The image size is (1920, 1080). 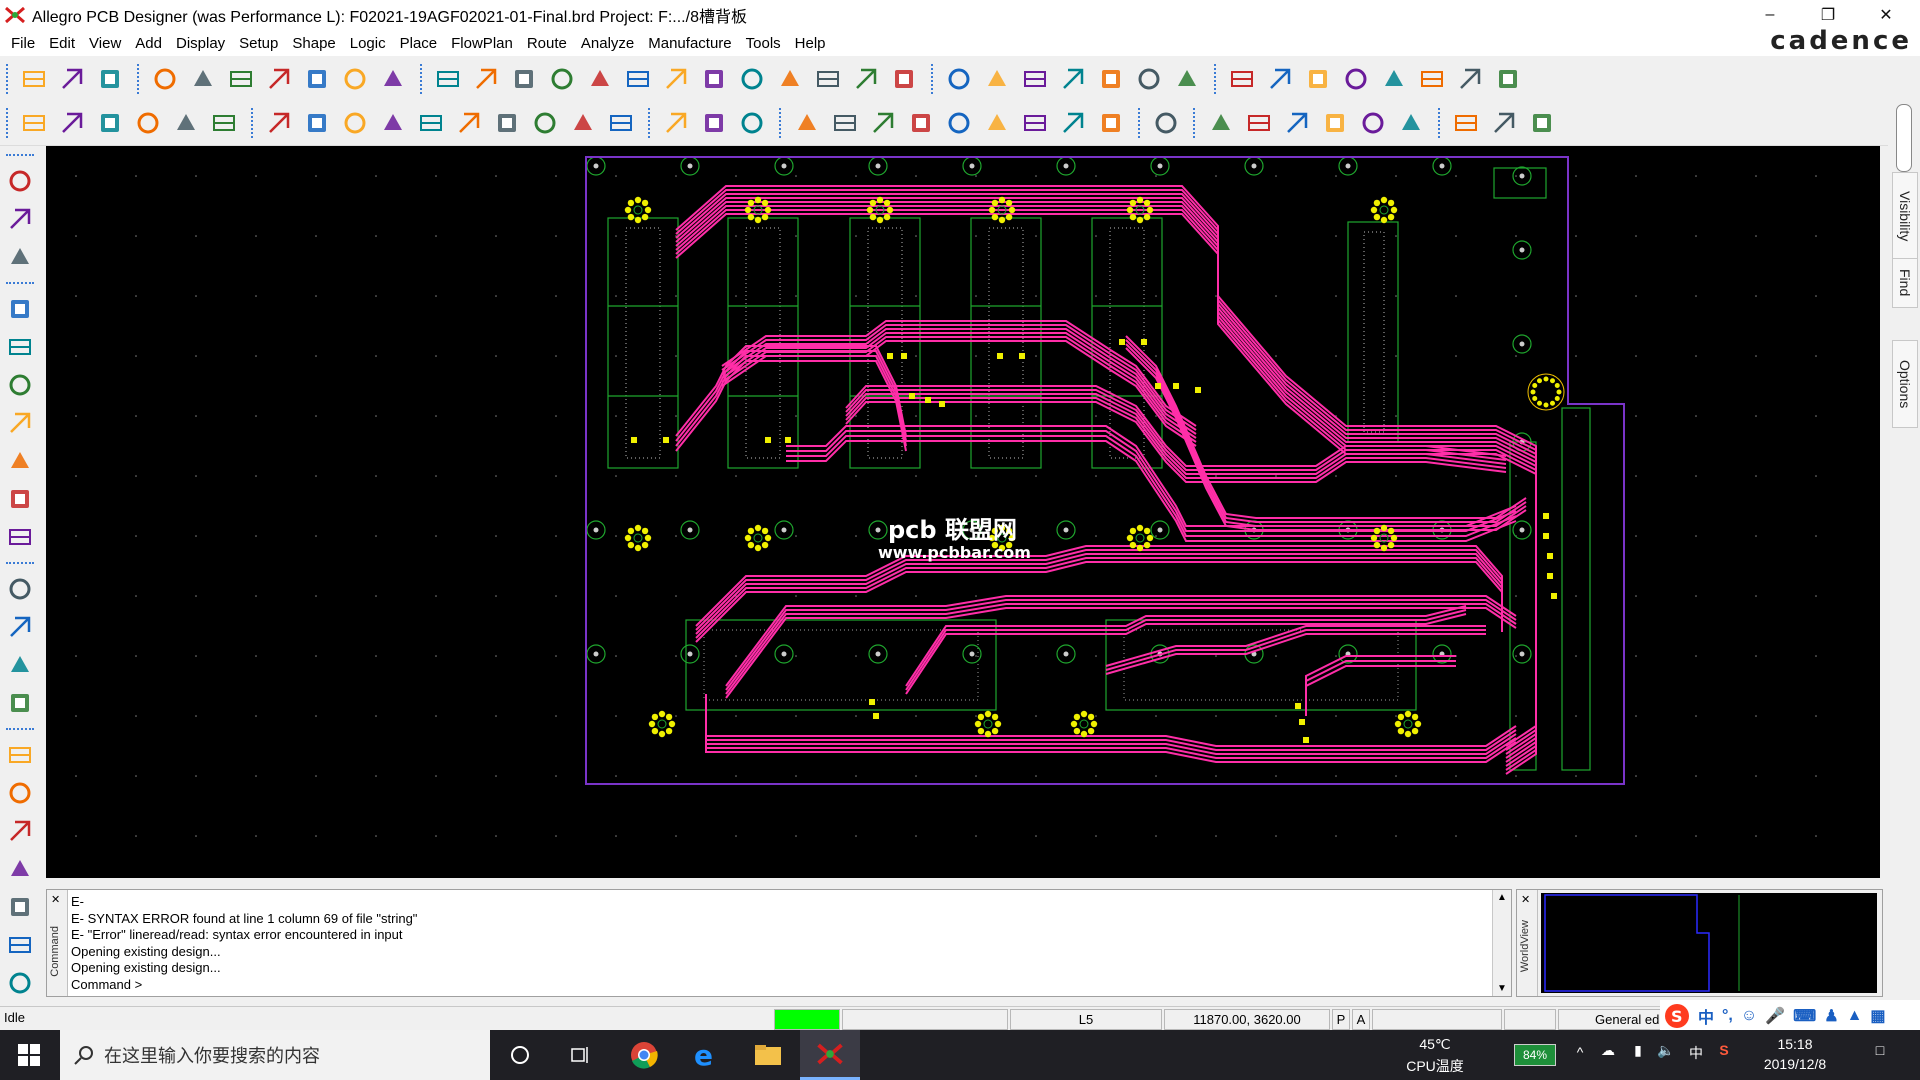 I want to click on zoom-previous-button, so click(x=752, y=79).